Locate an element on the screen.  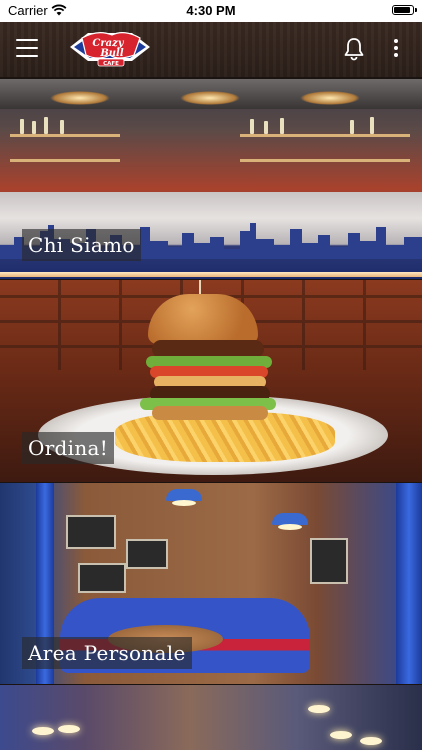
status-bar: Carrier 4:30 PM is located at coordinates (211, 11).